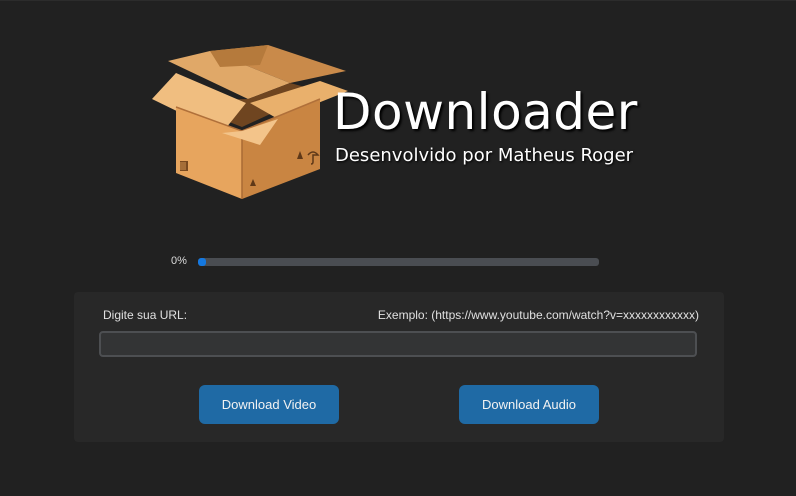  Describe the element at coordinates (484, 155) in the screenshot. I see `app-subtitle: Desenvolvido por Matheus Roger` at that location.